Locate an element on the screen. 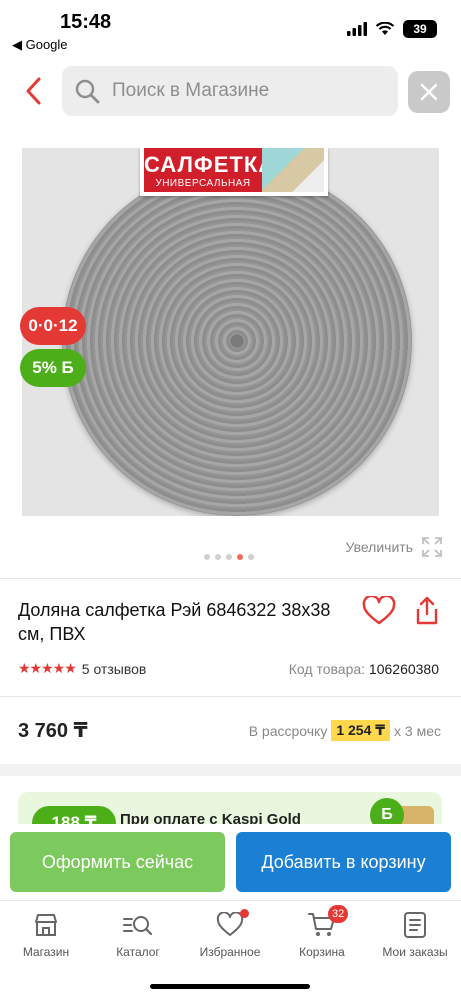 This screenshot has width=461, height=999. status-time: 15:48 is located at coordinates (86, 22).